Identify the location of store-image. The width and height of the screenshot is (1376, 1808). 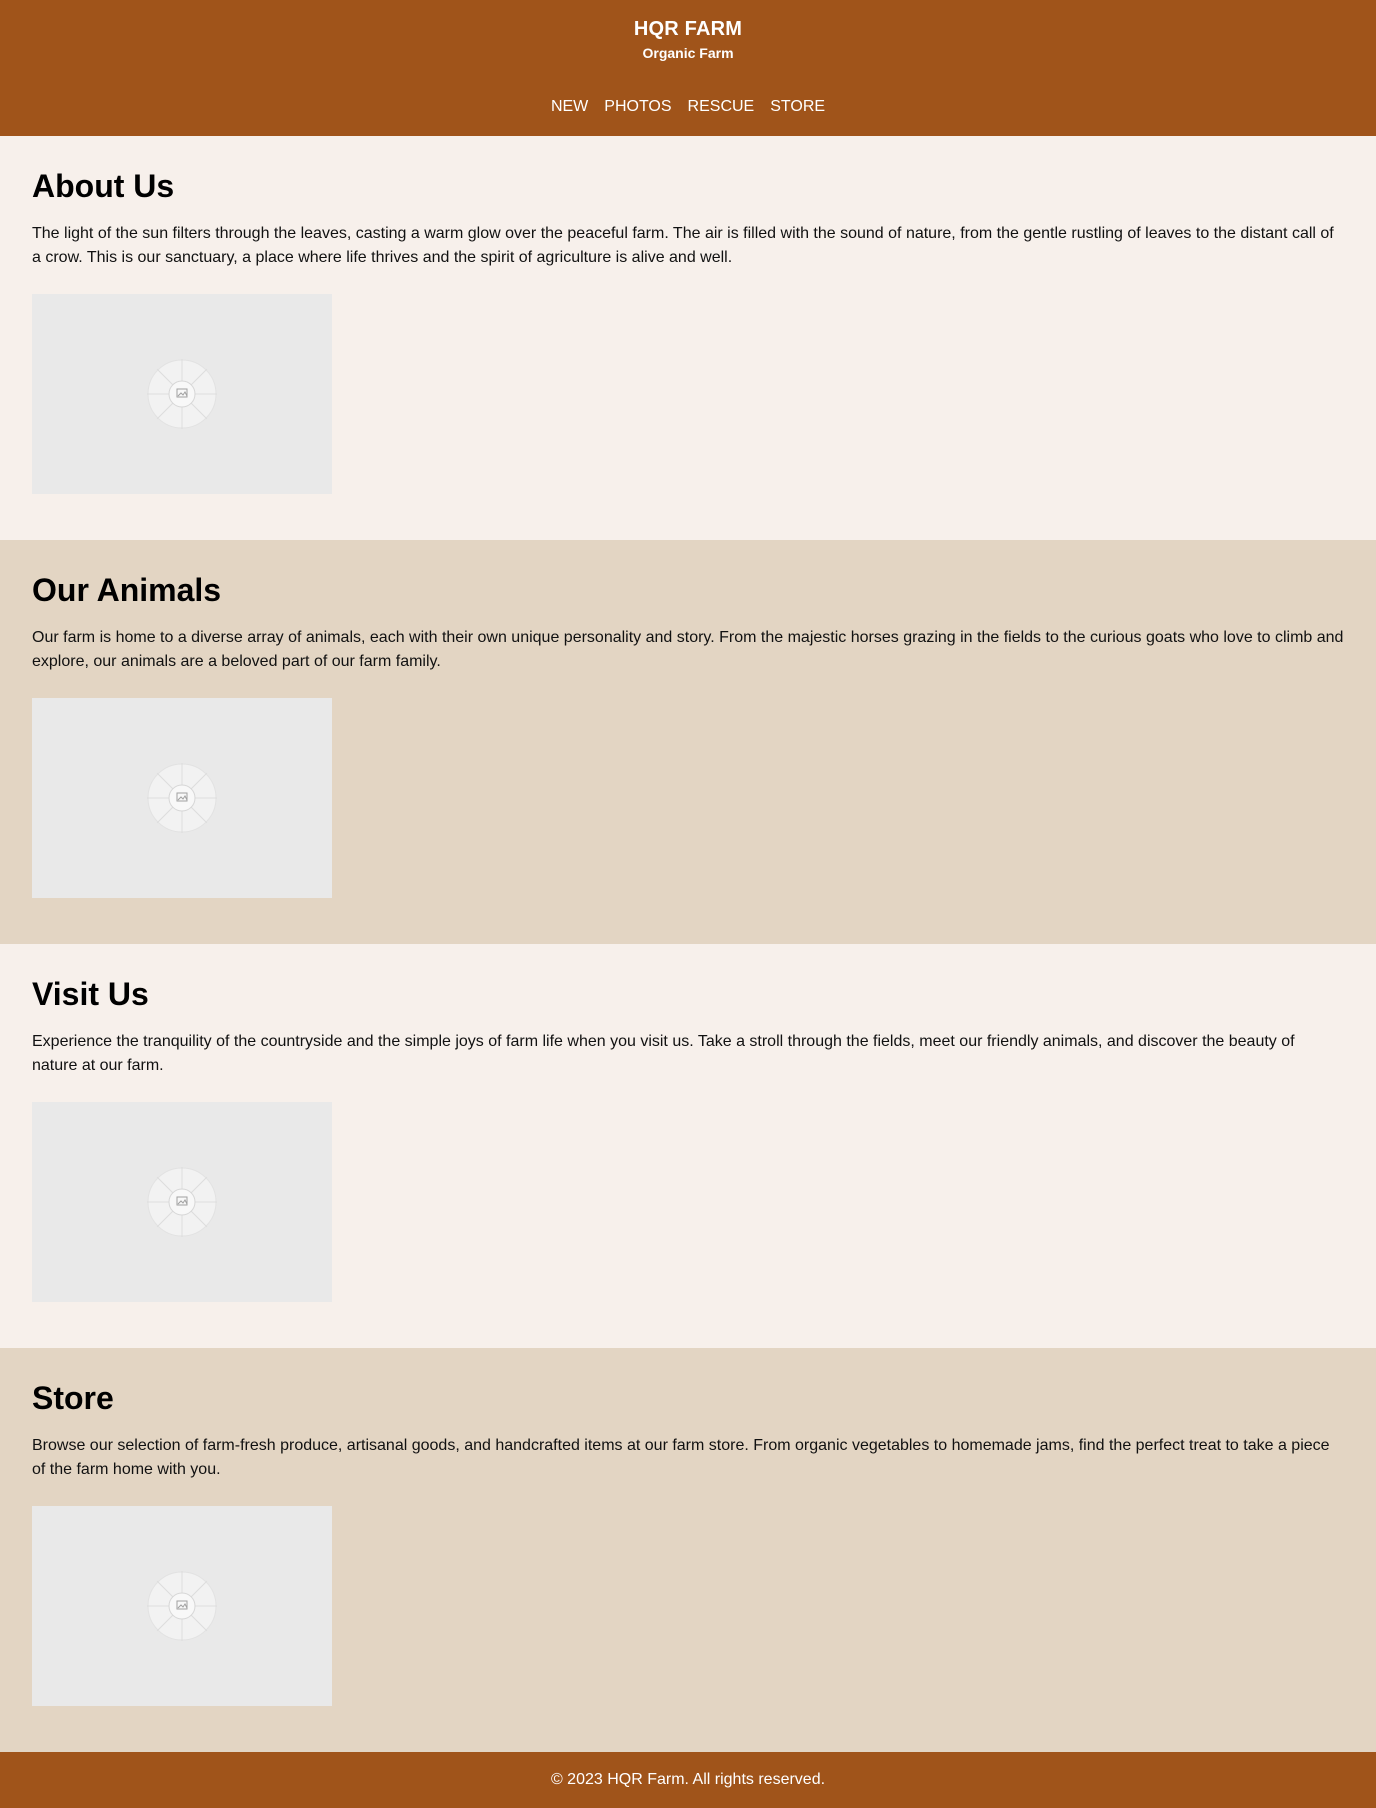
(182, 1606).